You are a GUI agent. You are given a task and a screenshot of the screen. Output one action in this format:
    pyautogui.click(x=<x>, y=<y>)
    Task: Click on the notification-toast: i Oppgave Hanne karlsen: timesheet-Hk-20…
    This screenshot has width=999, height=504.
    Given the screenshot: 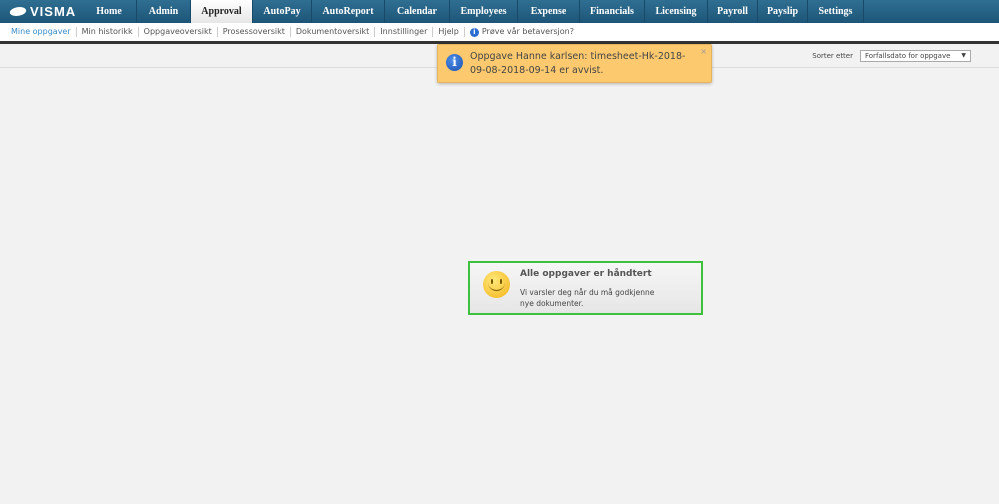 What is the action you would take?
    pyautogui.click(x=574, y=63)
    